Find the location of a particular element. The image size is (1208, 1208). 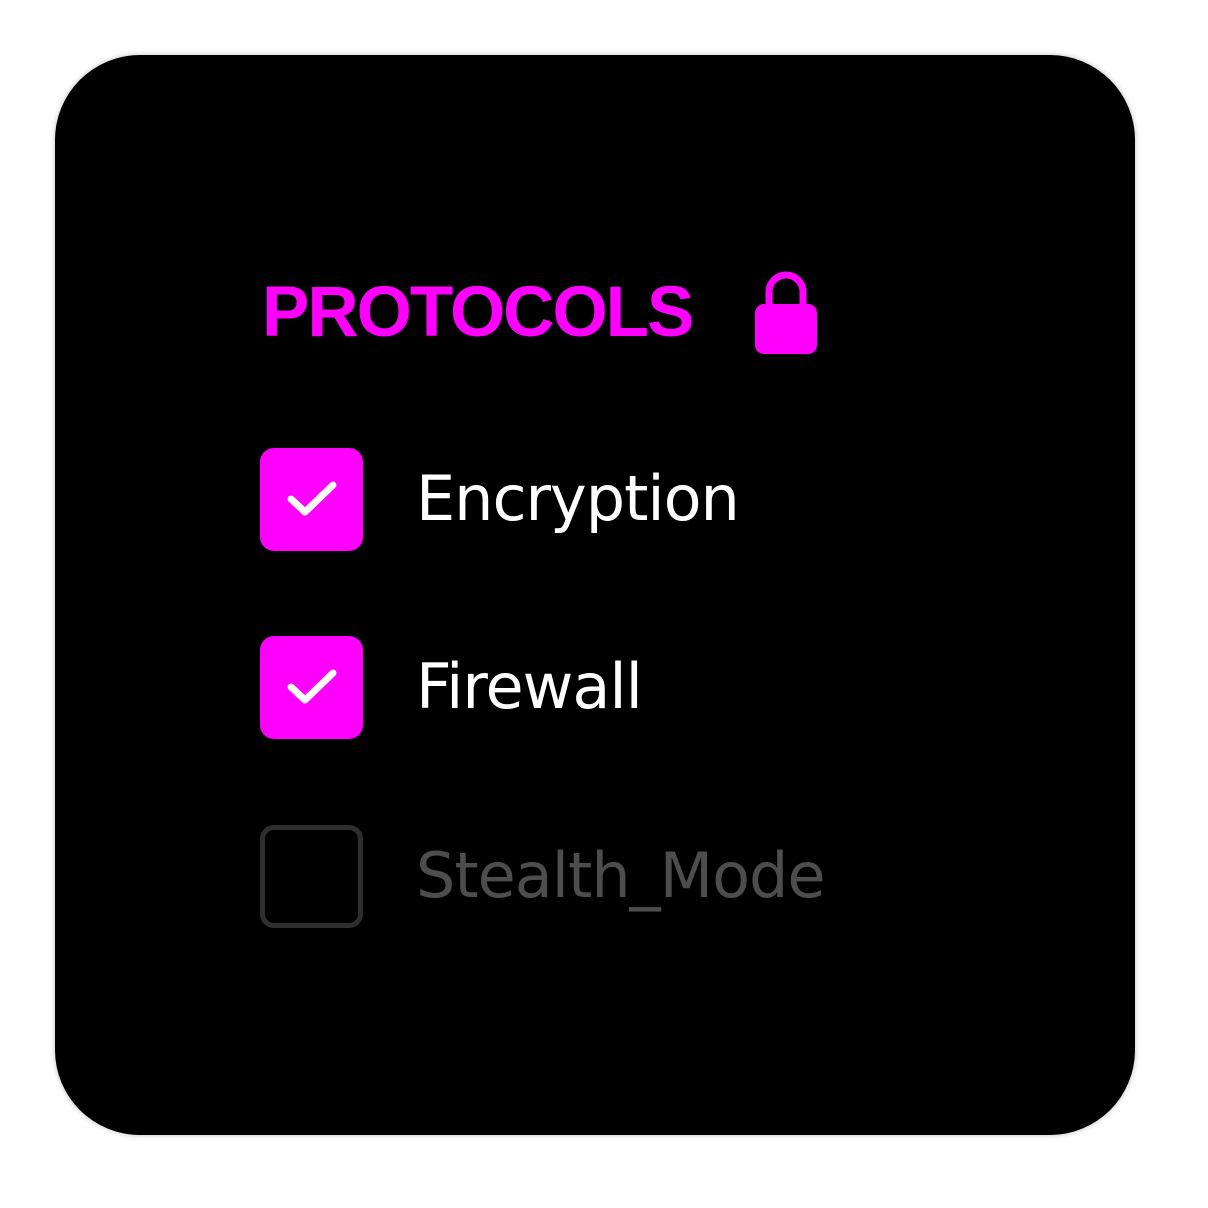

firewall-checkbox is located at coordinates (311, 687).